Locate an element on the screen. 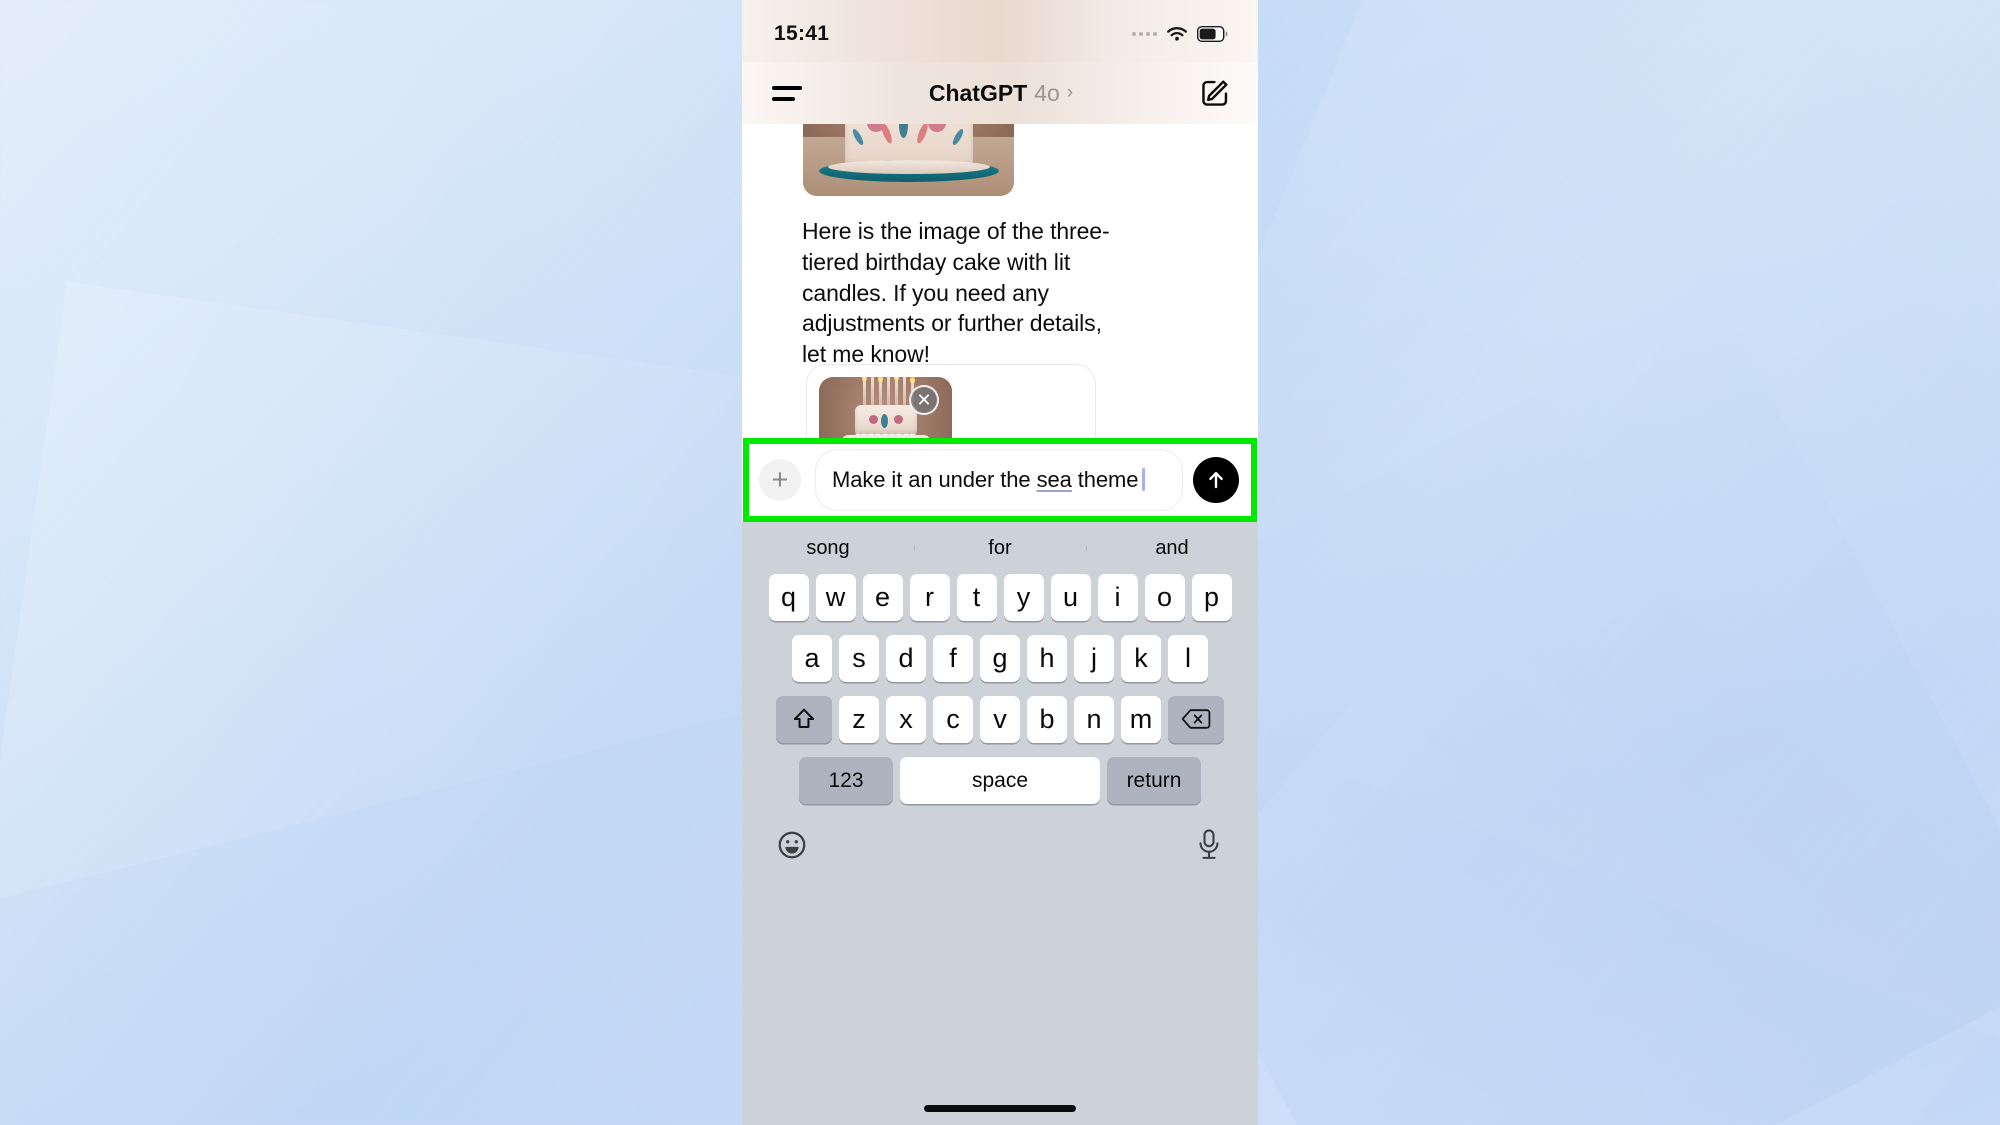 The image size is (2000, 1125). key-b: b is located at coordinates (1047, 719).